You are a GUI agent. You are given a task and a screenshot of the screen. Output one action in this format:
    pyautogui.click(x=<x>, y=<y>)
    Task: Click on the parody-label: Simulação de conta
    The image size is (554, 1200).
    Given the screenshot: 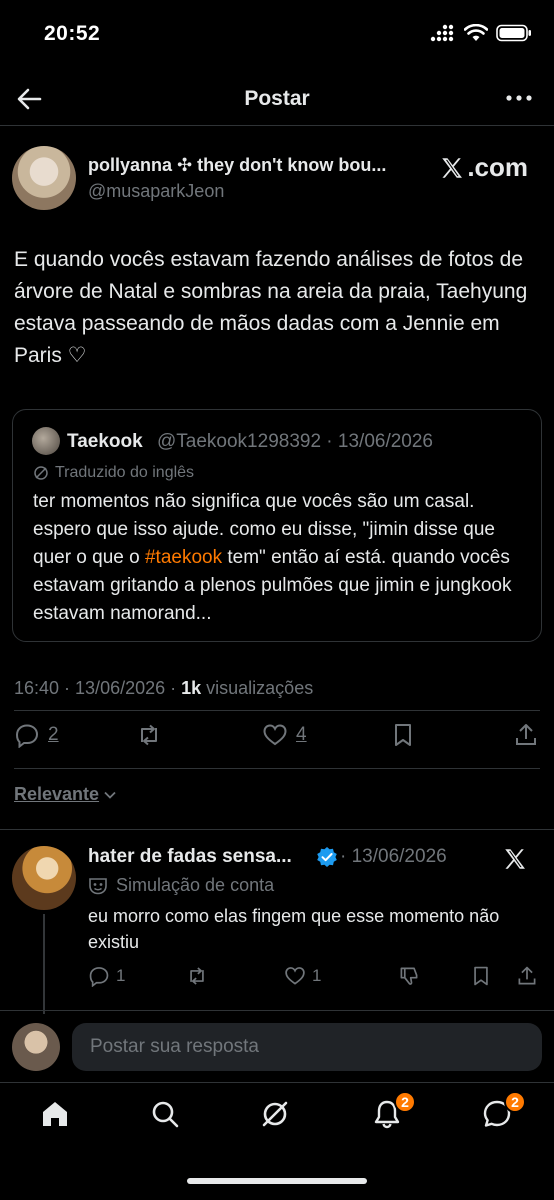 What is the action you would take?
    pyautogui.click(x=181, y=885)
    